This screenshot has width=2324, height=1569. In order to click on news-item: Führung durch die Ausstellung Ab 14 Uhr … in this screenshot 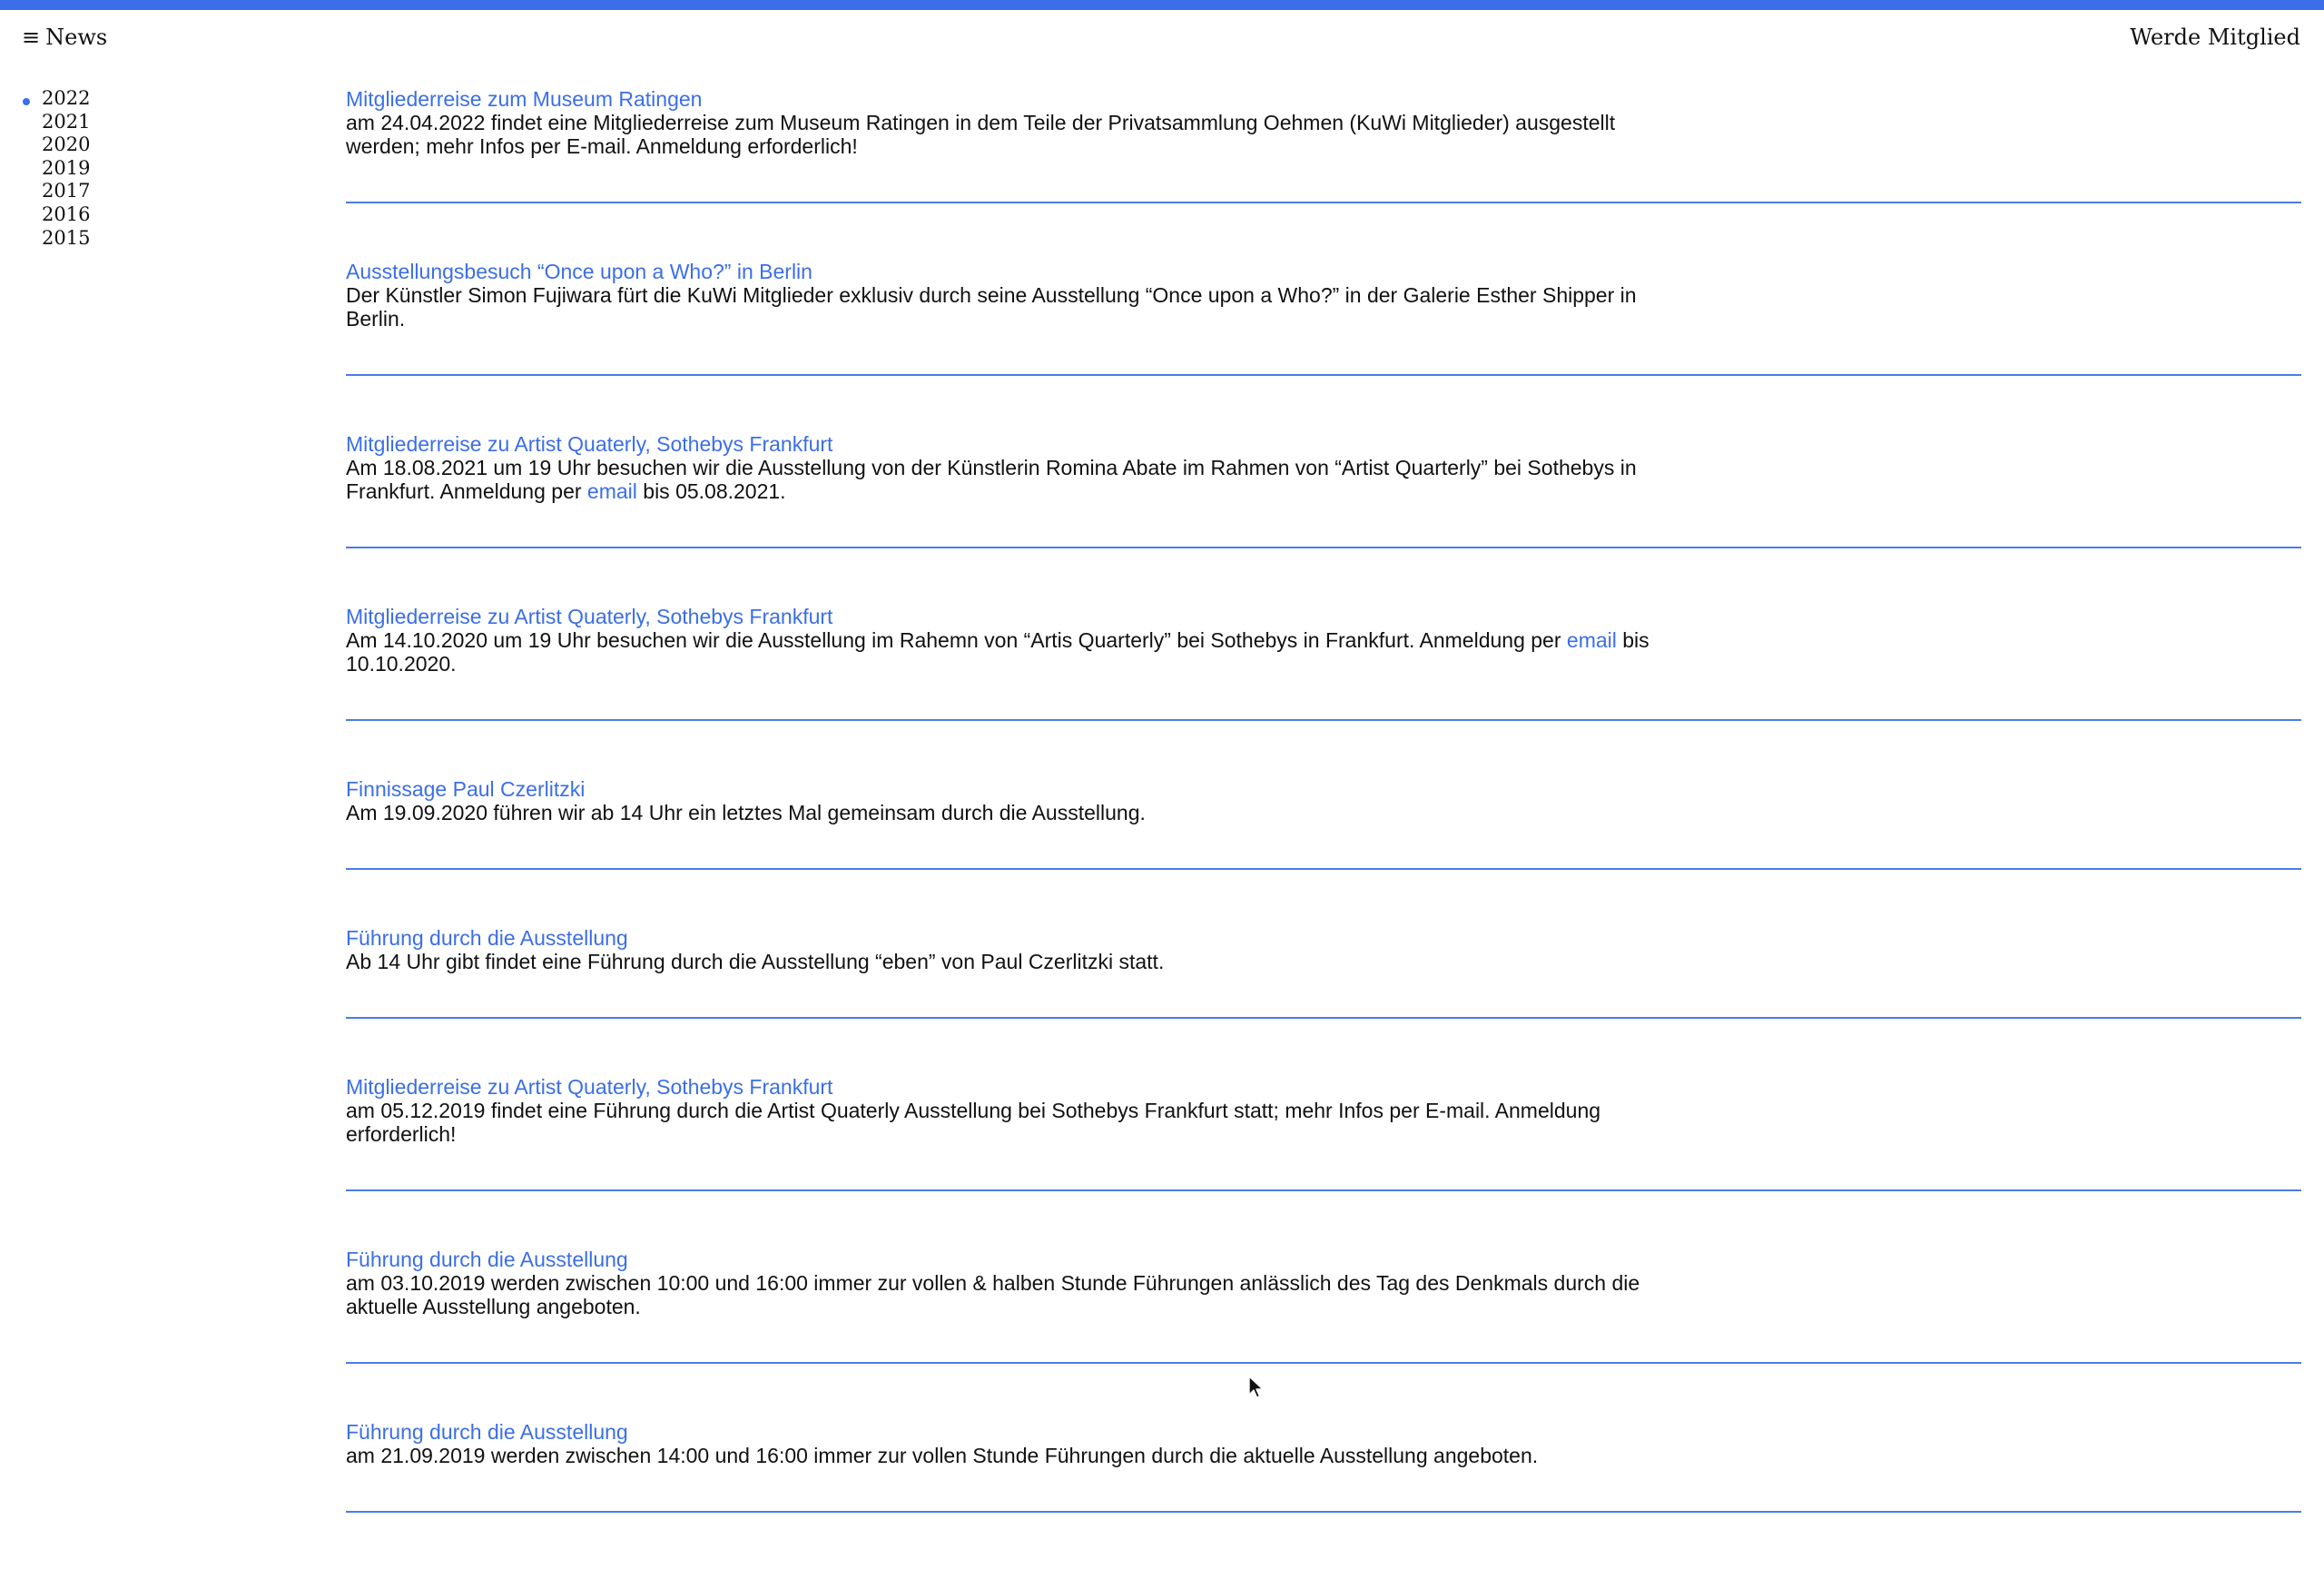, I will do `click(1323, 972)`.